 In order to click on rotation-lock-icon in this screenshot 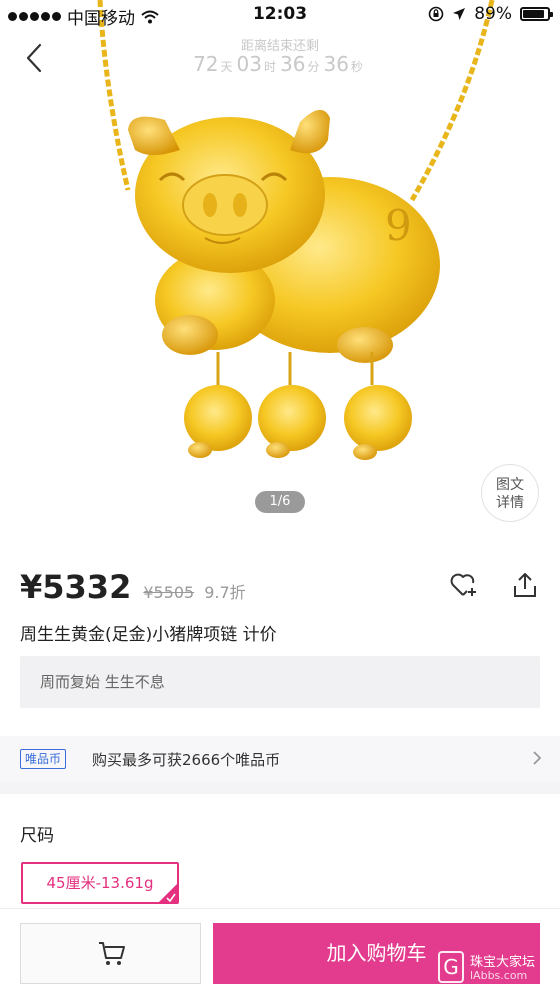, I will do `click(436, 14)`.